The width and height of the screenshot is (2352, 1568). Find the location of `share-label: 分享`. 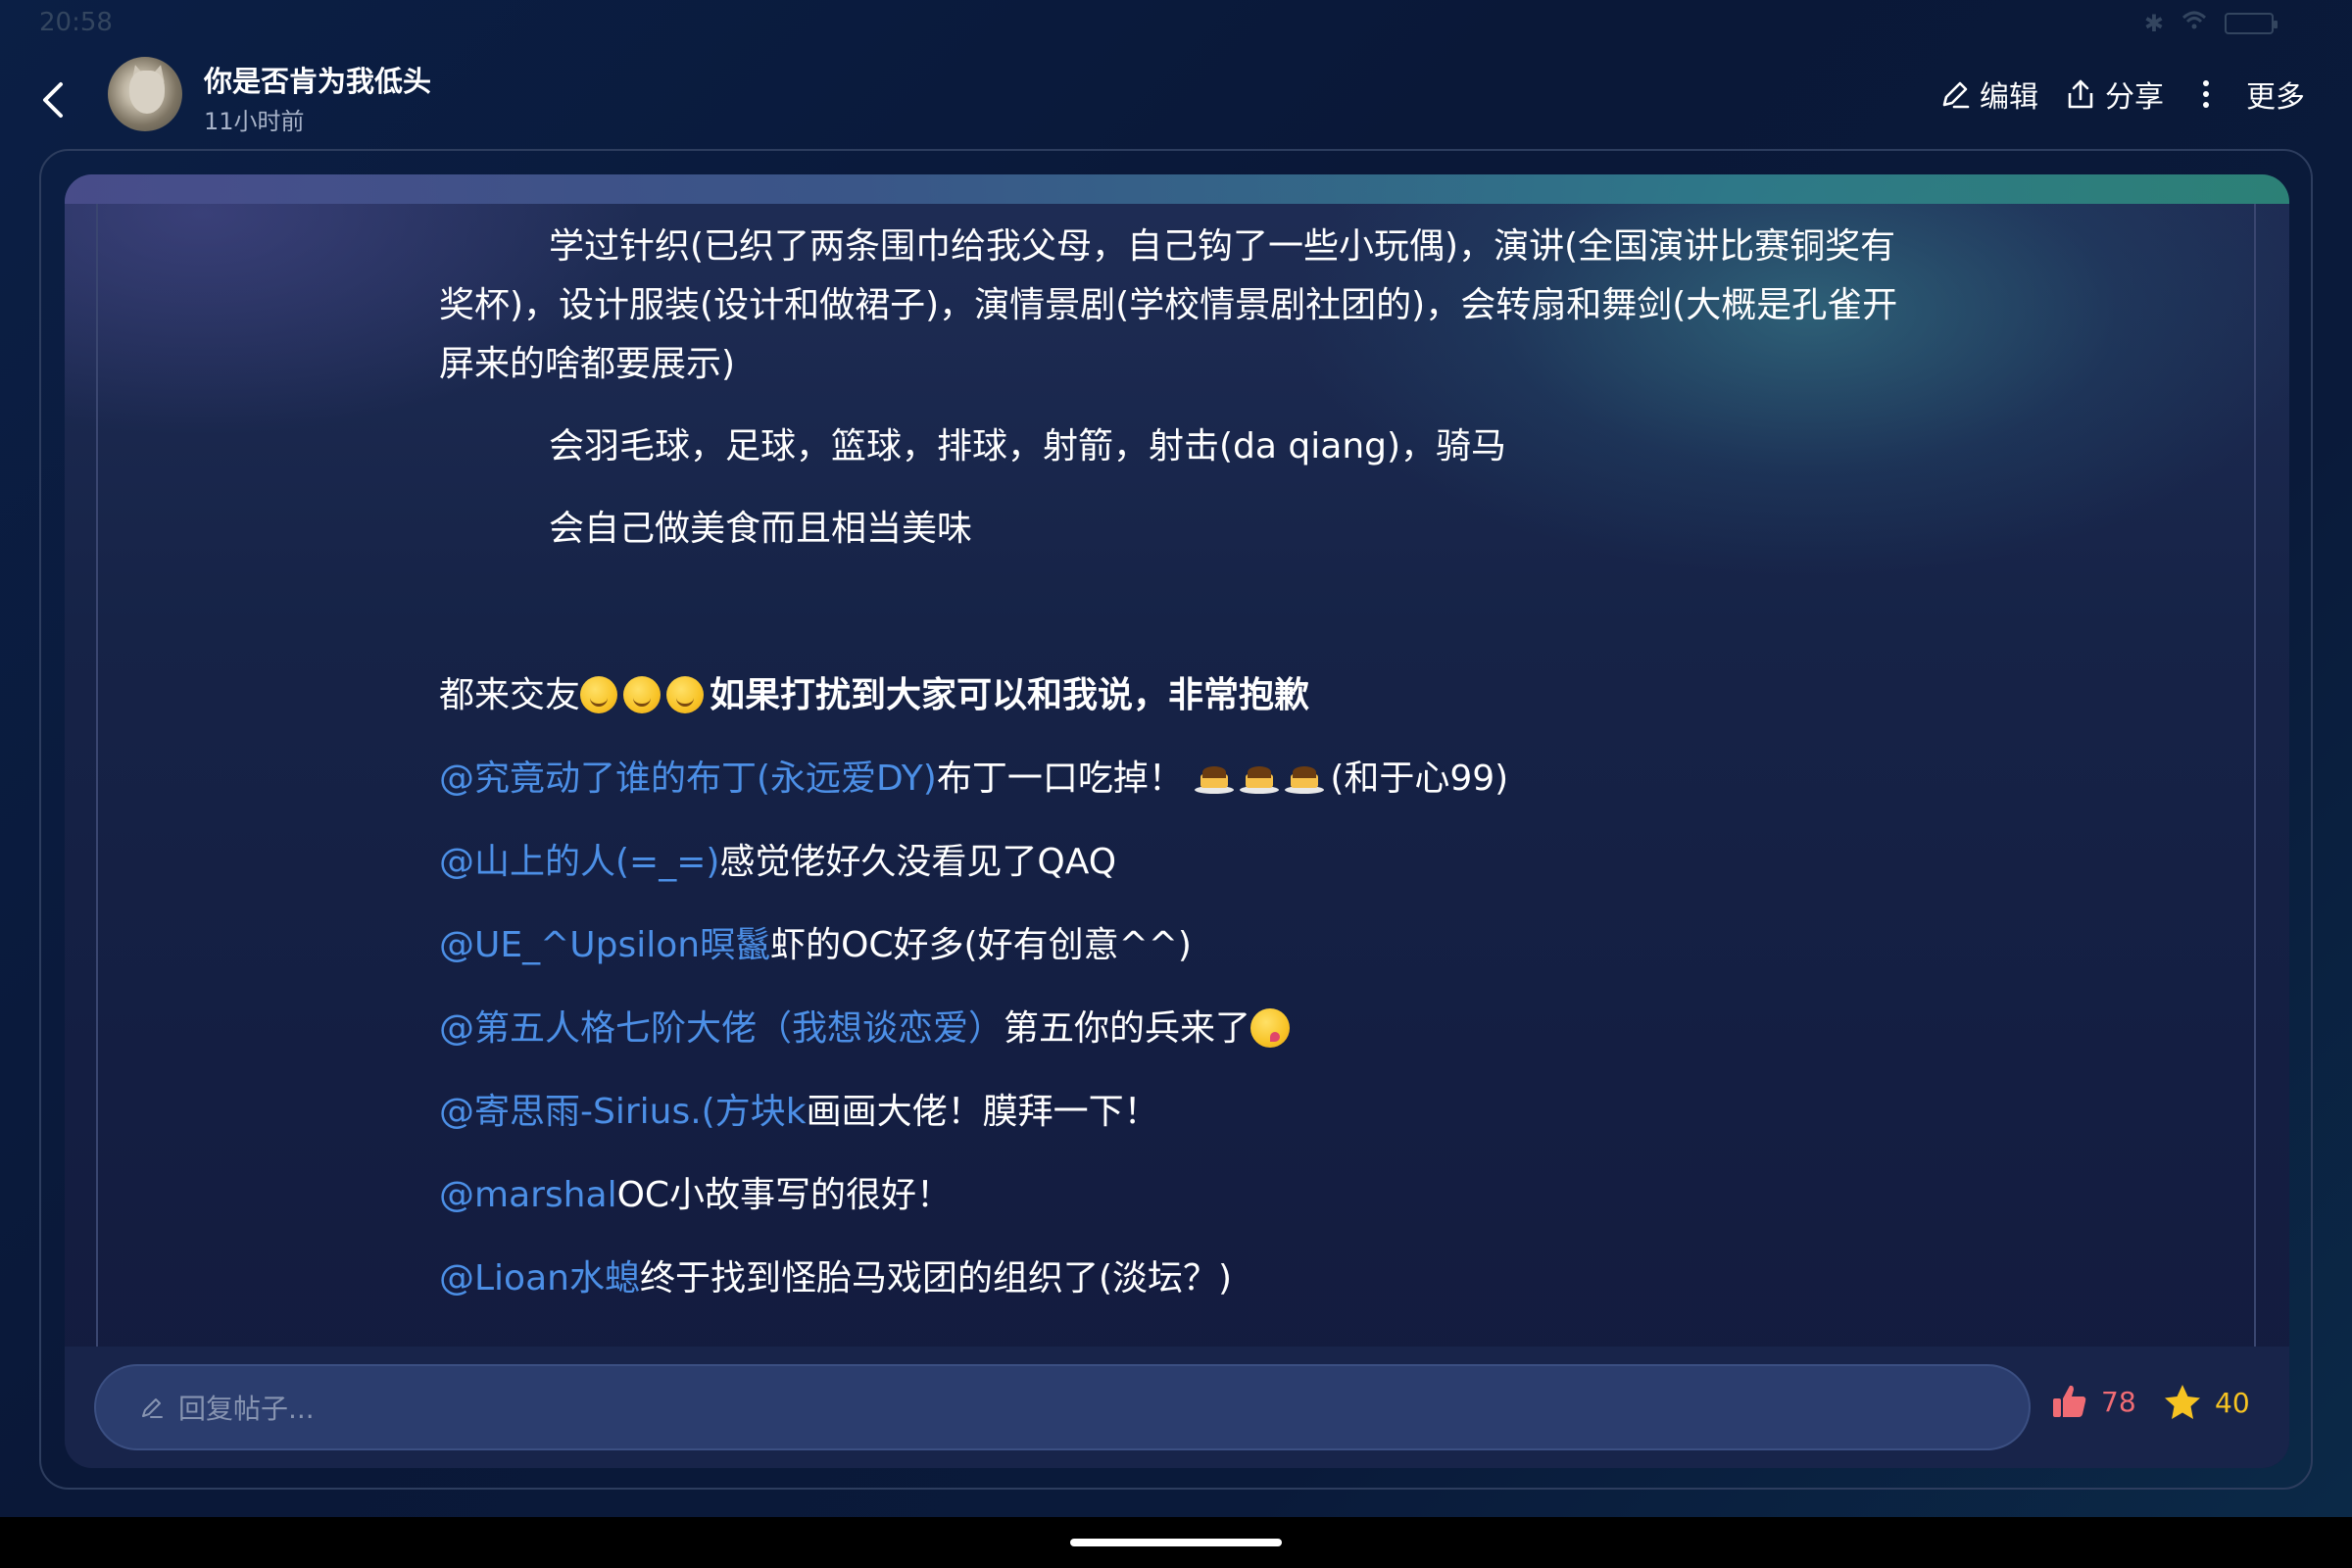

share-label: 分享 is located at coordinates (2134, 97).